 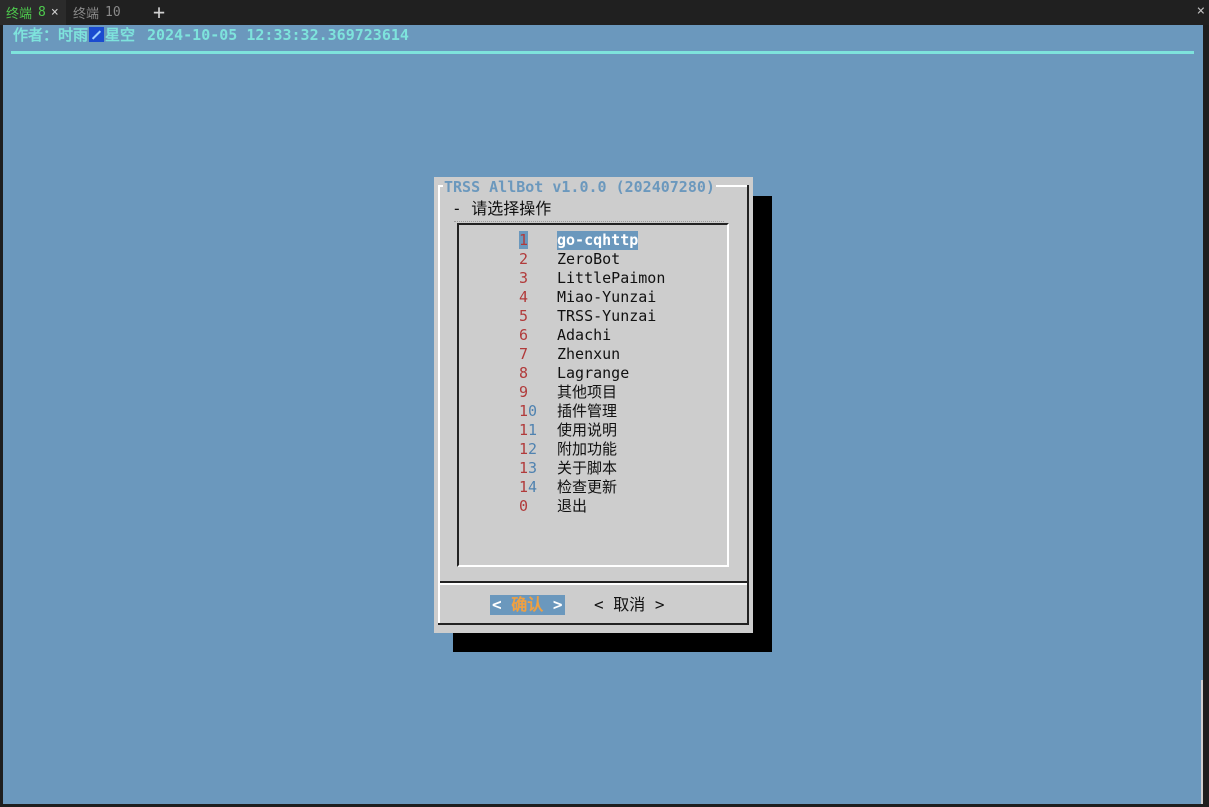 I want to click on menu-item-miao-yunzai: 4 Miao-Yunzai, so click(x=593, y=297).